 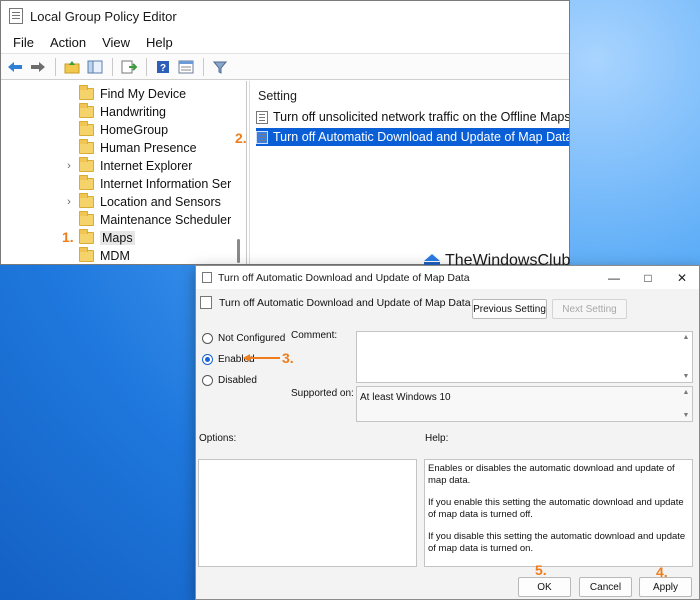 I want to click on previous-setting-button: Previous Setting, so click(x=509, y=309).